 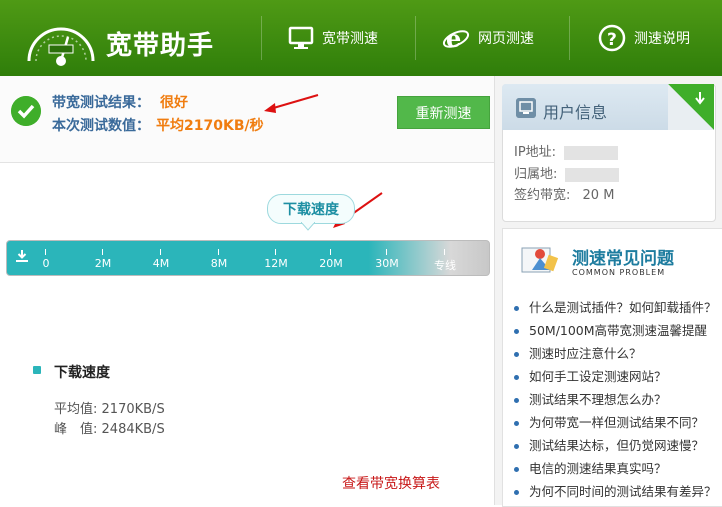 What do you see at coordinates (615, 490) in the screenshot?
I see `faq-item: 为何不同时间的测试结果有差异？` at bounding box center [615, 490].